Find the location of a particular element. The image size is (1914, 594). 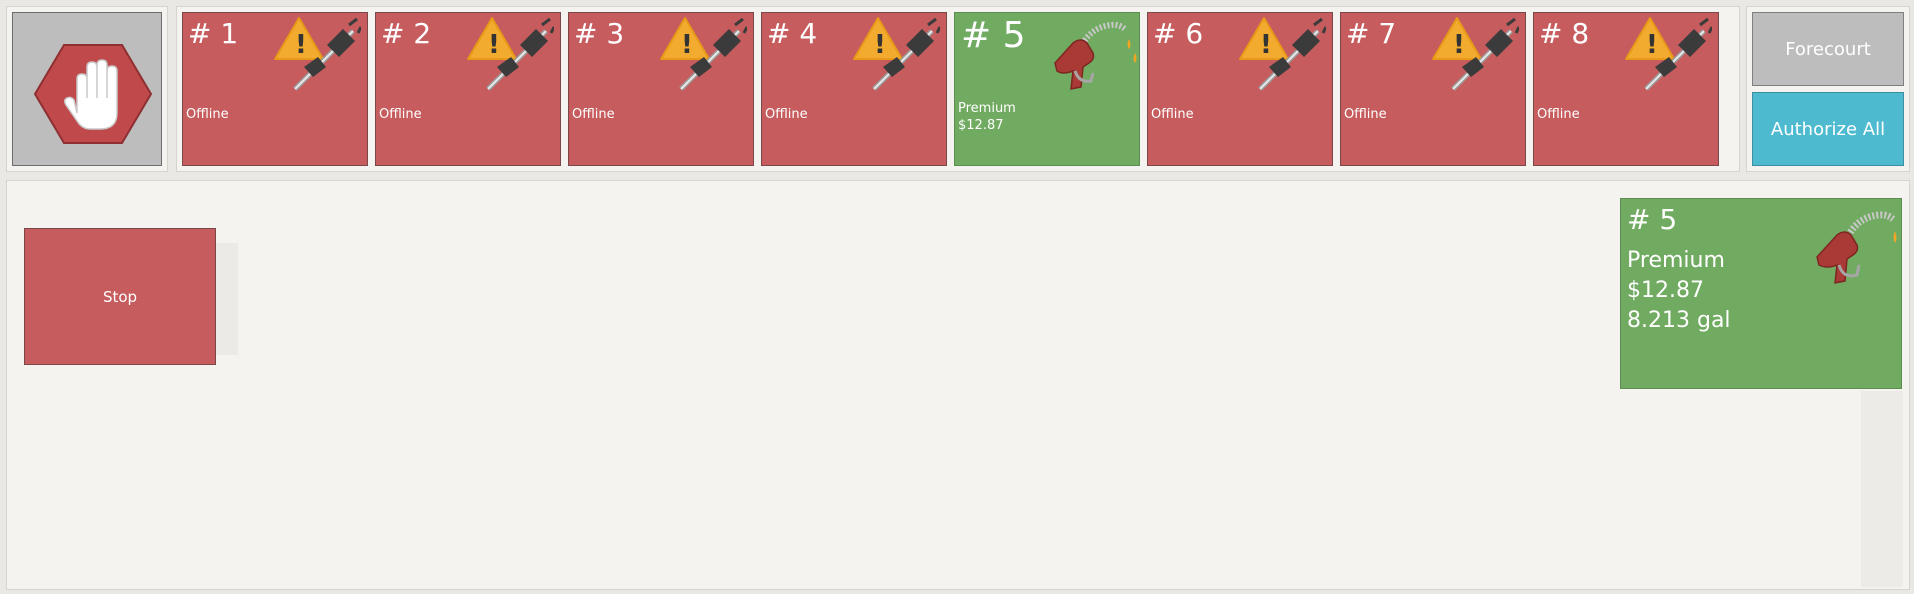

stop-button-shadow is located at coordinates (227, 299).